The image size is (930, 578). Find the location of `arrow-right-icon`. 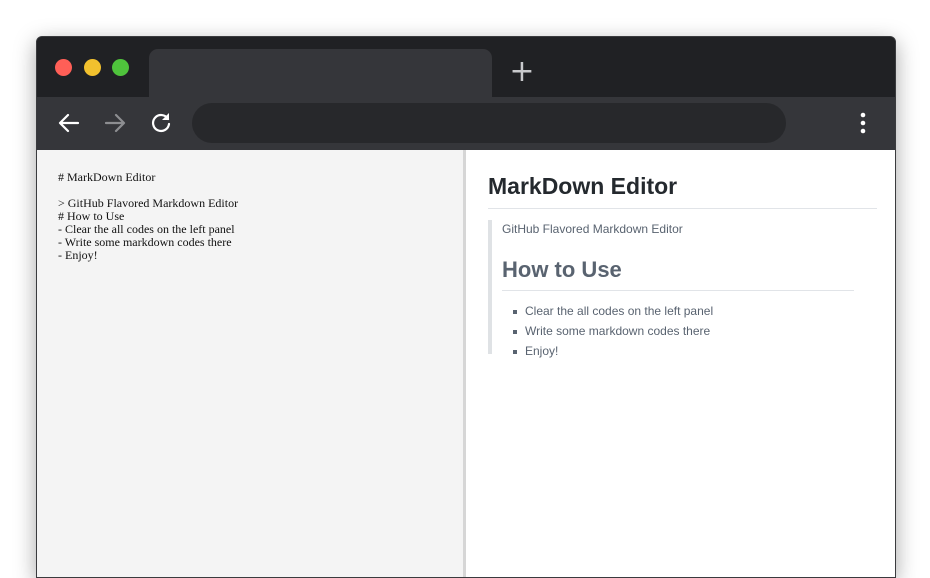

arrow-right-icon is located at coordinates (115, 123).